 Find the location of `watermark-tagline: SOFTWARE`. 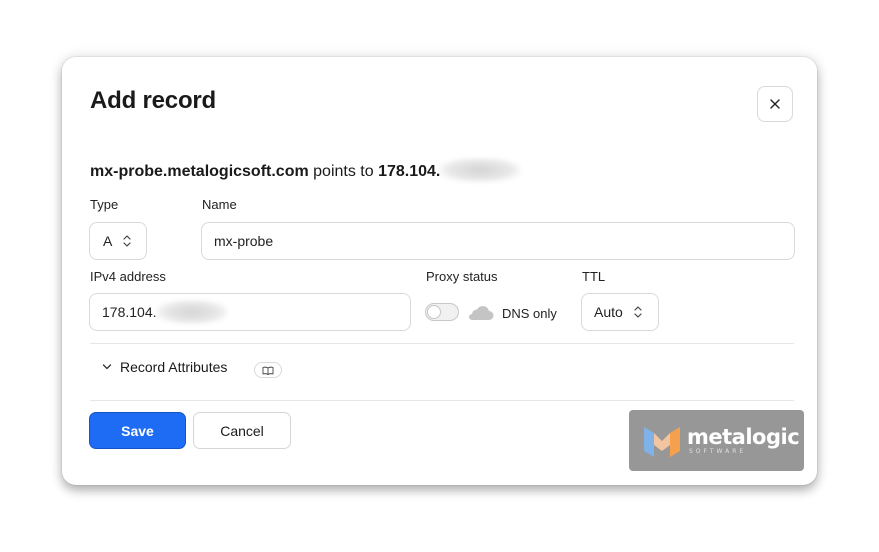

watermark-tagline: SOFTWARE is located at coordinates (718, 451).